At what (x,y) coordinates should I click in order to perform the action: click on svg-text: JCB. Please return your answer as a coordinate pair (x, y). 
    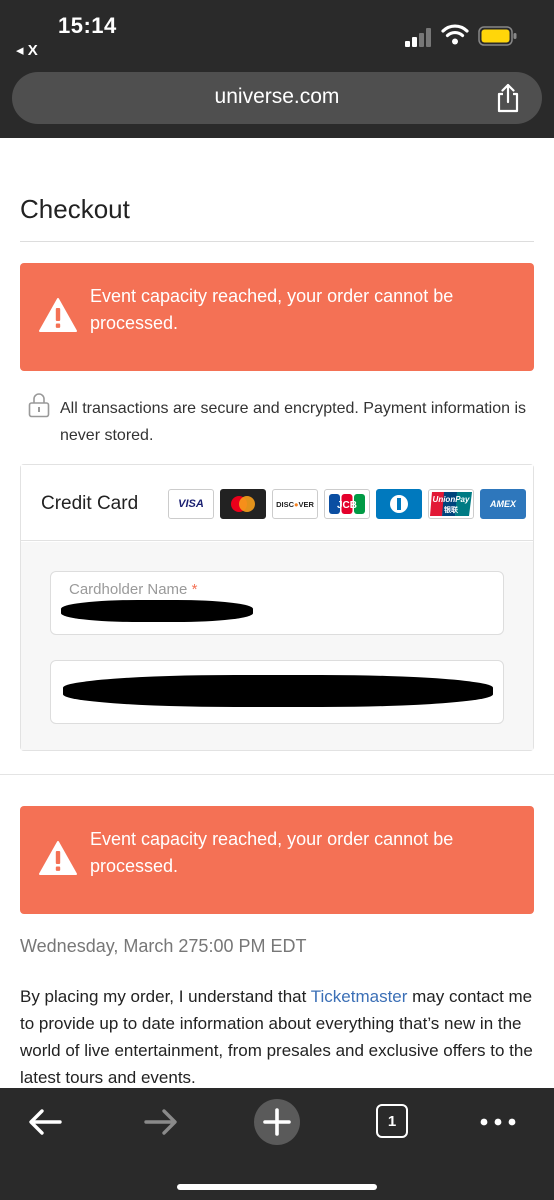
    Looking at the image, I should click on (347, 505).